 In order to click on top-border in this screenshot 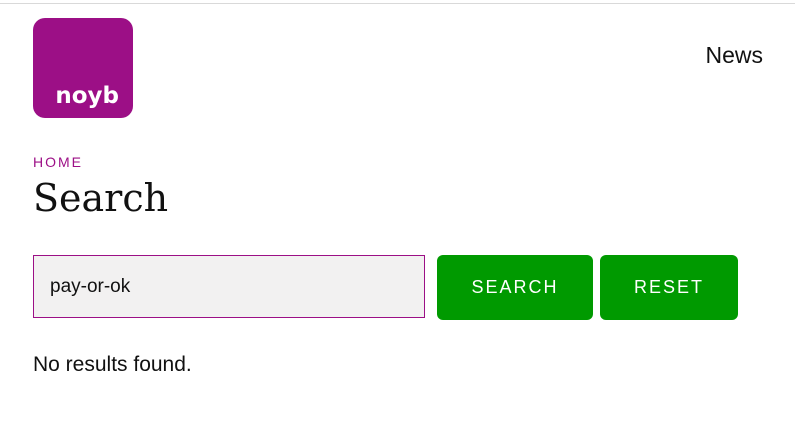, I will do `click(397, 2)`.